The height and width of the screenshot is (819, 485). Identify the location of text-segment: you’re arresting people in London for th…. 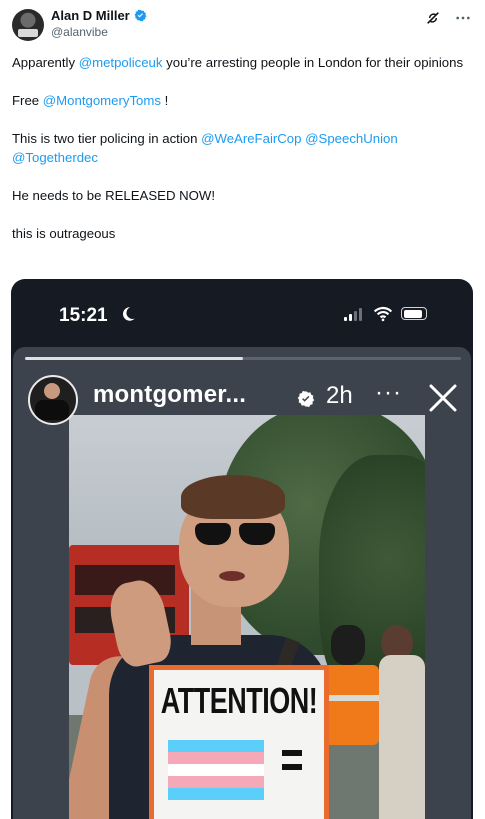
(313, 62).